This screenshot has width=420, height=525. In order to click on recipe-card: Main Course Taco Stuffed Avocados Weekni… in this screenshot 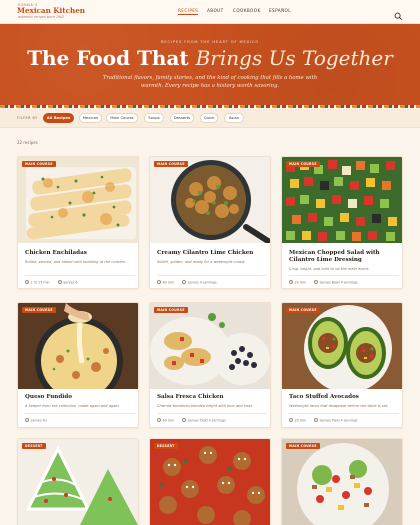, I will do `click(342, 365)`.